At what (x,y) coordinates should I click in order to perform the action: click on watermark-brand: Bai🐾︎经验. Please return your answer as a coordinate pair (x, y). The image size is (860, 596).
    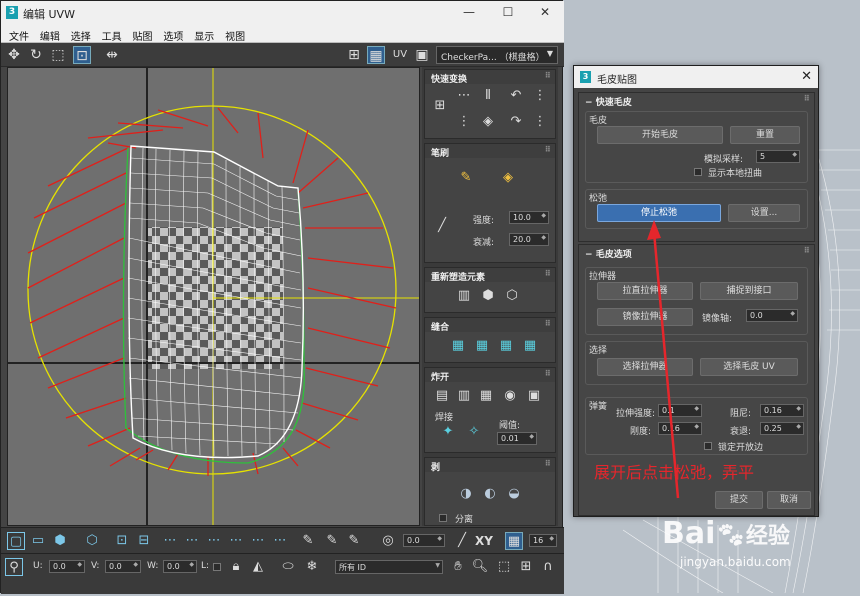
    Looking at the image, I should click on (726, 533).